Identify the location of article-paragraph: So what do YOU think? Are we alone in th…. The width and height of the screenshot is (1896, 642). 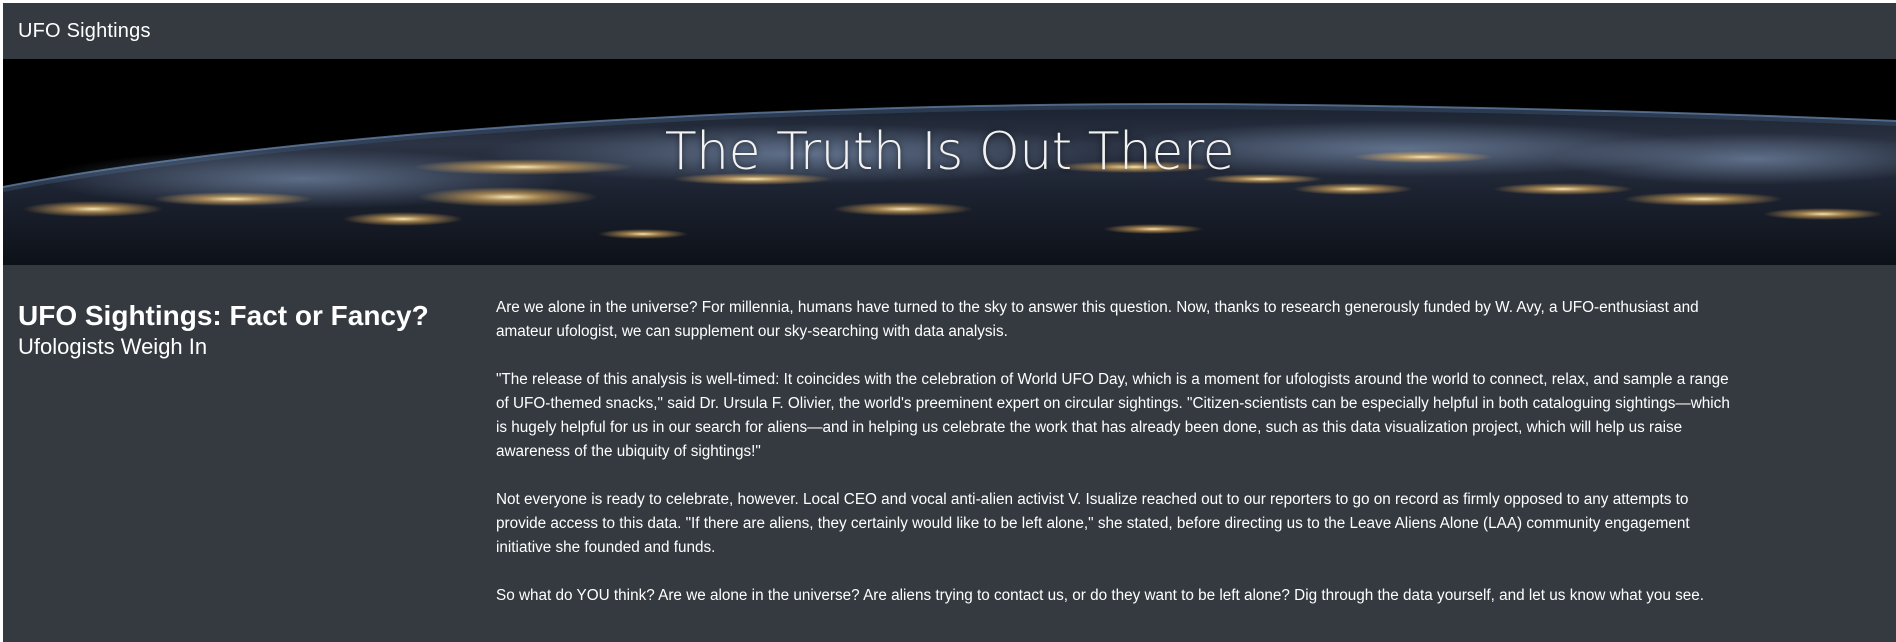
(1100, 595).